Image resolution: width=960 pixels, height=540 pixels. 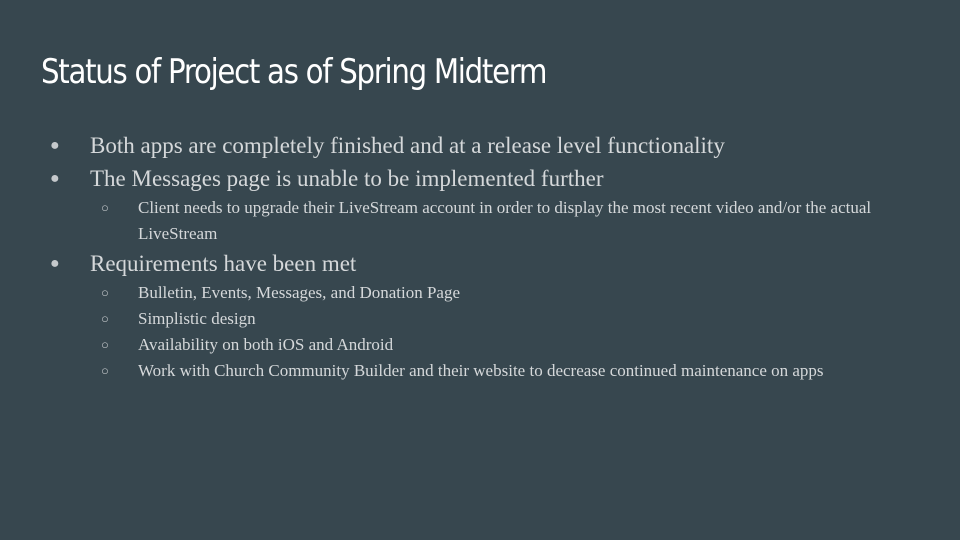 I want to click on sub-bullet-item: ○ Simplistic design, so click(x=490, y=319).